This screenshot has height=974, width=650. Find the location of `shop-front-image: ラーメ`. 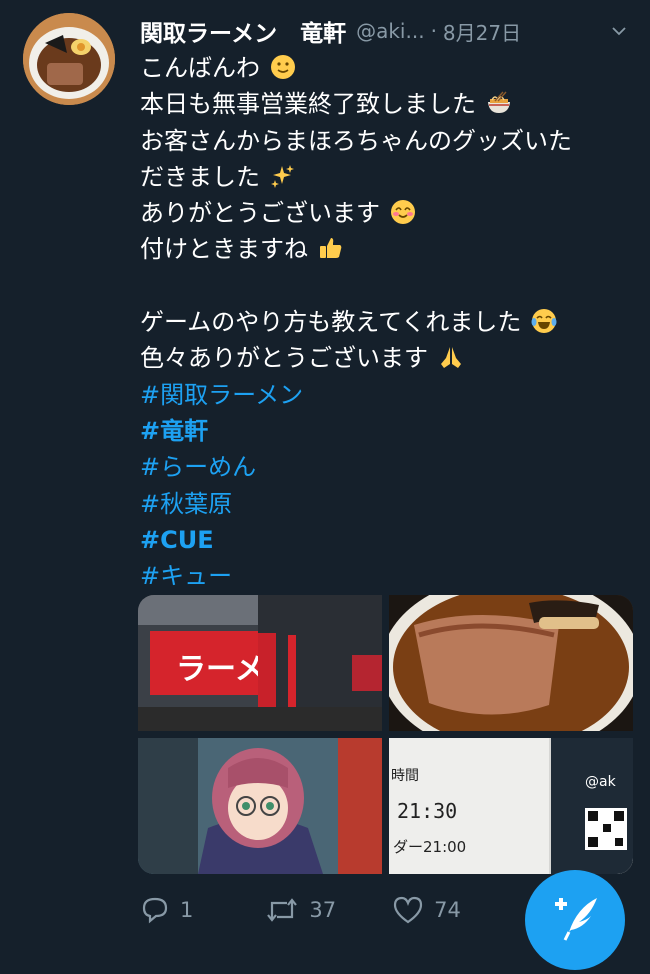

shop-front-image: ラーメ is located at coordinates (260, 663).